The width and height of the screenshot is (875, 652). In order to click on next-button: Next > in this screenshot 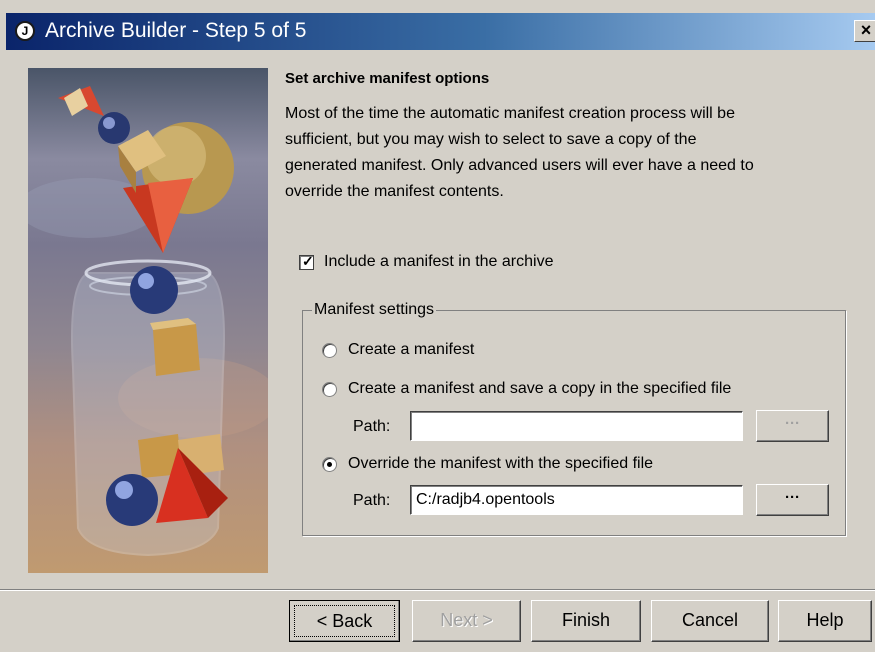, I will do `click(466, 621)`.